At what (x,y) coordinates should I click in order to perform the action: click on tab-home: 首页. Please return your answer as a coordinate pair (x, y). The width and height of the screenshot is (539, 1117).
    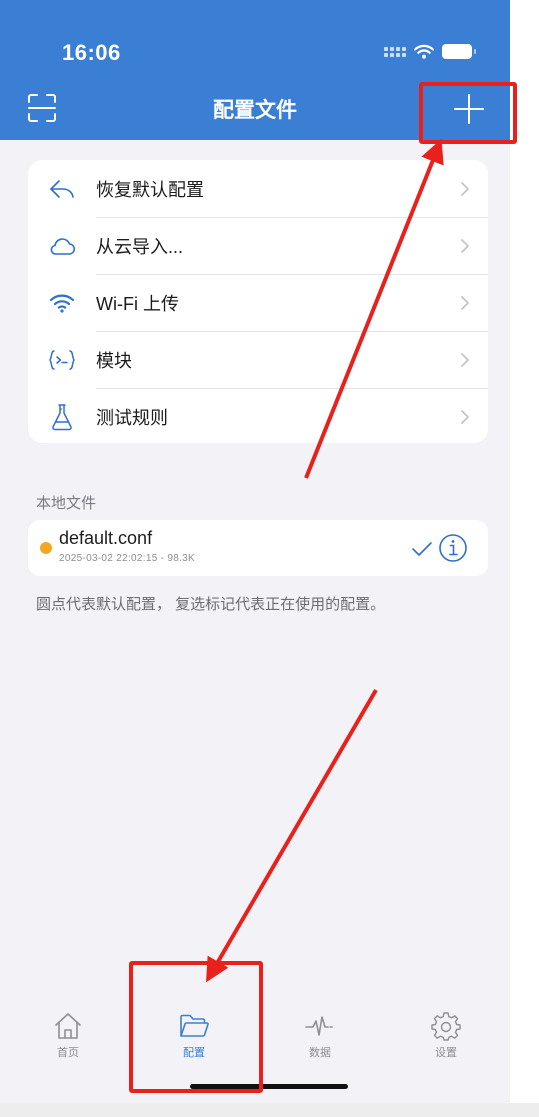
    Looking at the image, I should click on (68, 1035).